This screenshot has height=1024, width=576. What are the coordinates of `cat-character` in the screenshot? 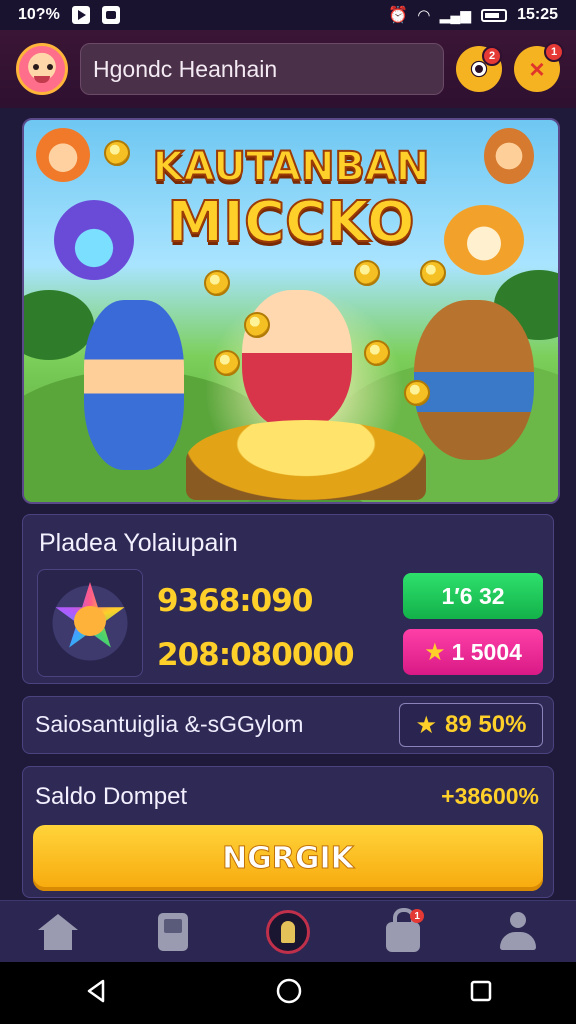 It's located at (509, 156).